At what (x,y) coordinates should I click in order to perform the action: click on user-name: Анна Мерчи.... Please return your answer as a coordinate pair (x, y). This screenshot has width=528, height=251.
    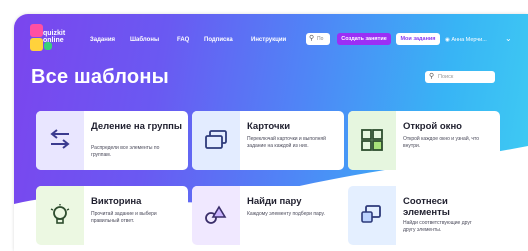
    Looking at the image, I should click on (469, 40).